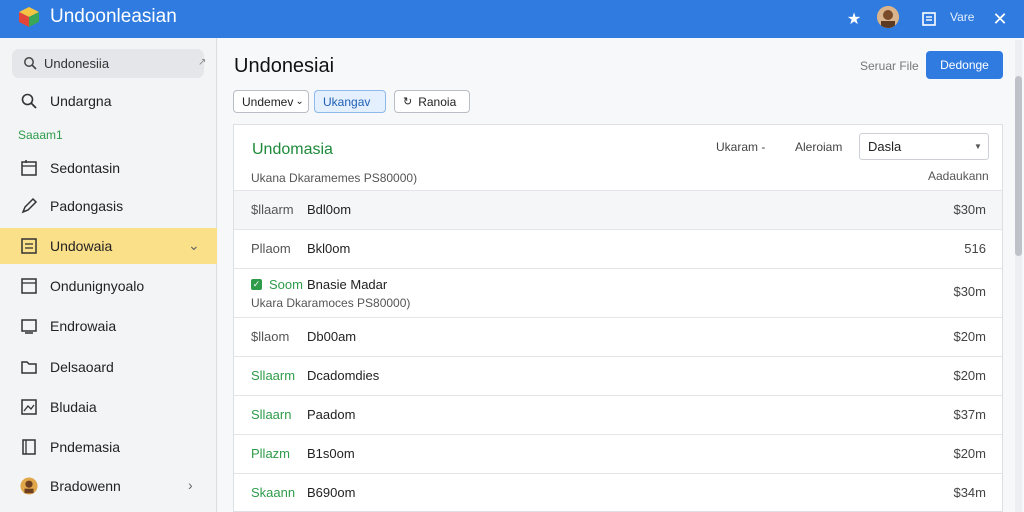 Image resolution: width=1024 pixels, height=512 pixels. I want to click on sidebar-item-label: Pndemasia, so click(85, 447).